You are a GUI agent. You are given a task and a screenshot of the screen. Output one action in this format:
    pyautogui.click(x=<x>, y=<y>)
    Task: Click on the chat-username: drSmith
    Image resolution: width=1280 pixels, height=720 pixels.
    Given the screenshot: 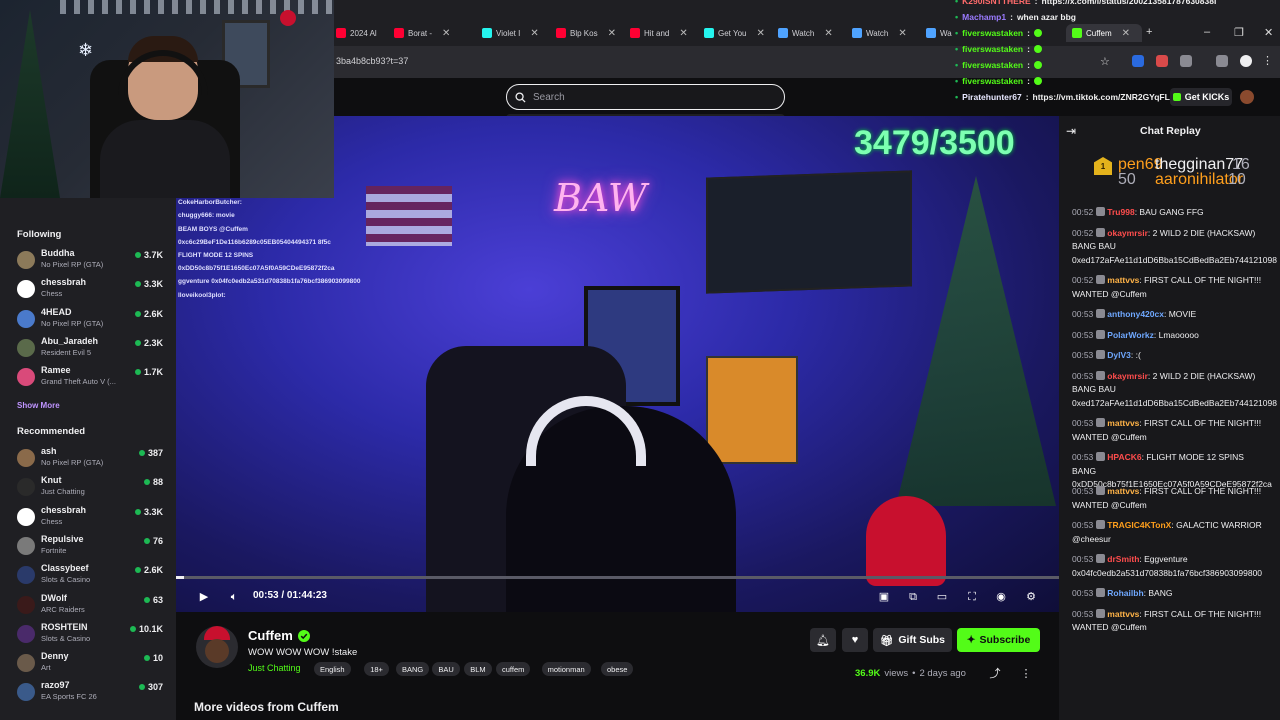 What is the action you would take?
    pyautogui.click(x=1123, y=559)
    